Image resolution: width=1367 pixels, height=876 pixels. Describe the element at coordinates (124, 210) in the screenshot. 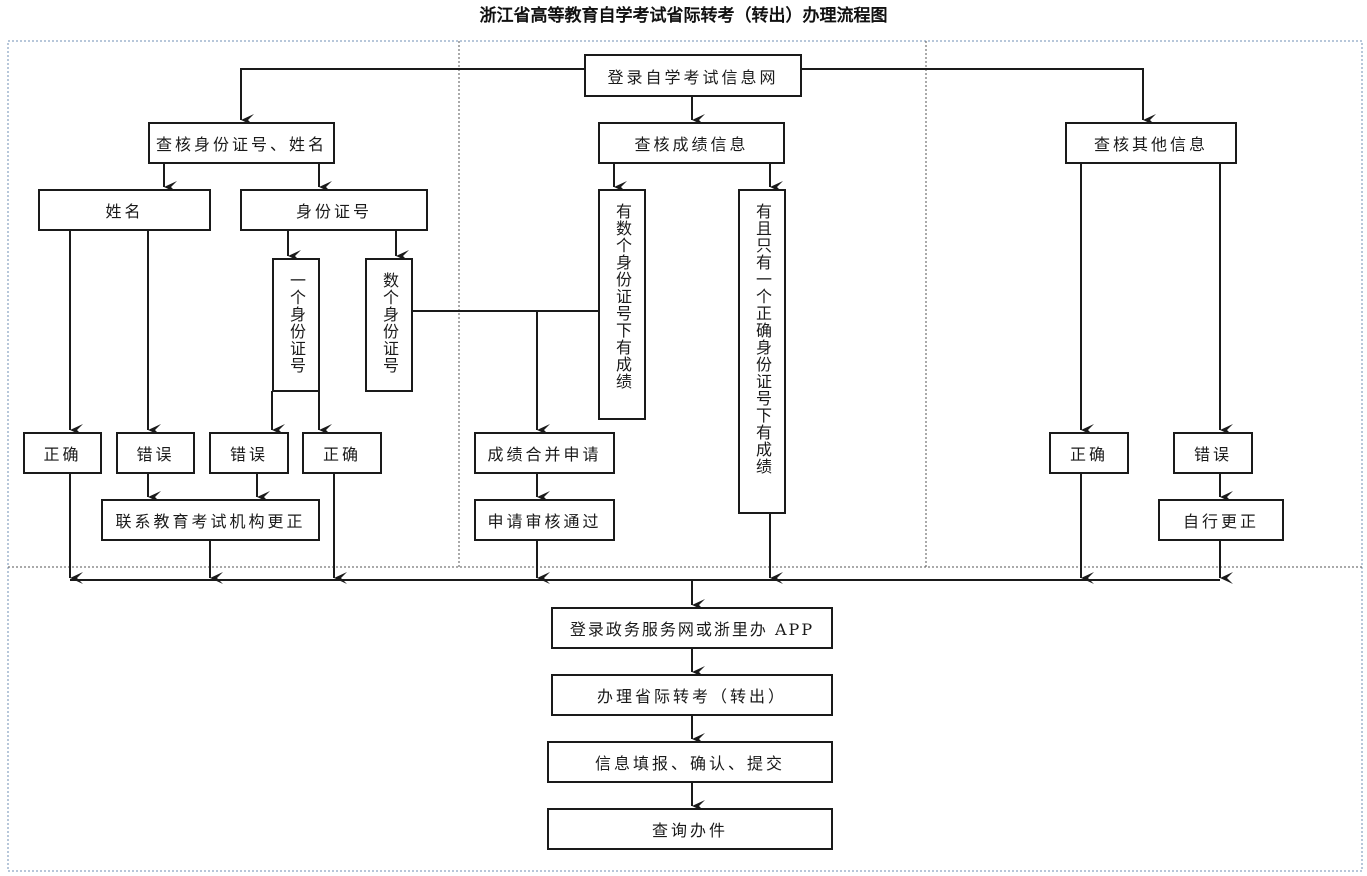

I see `node-name: 姓名` at that location.